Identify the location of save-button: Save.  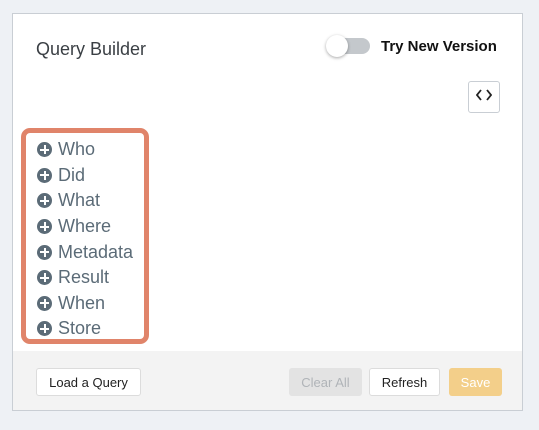
(475, 382).